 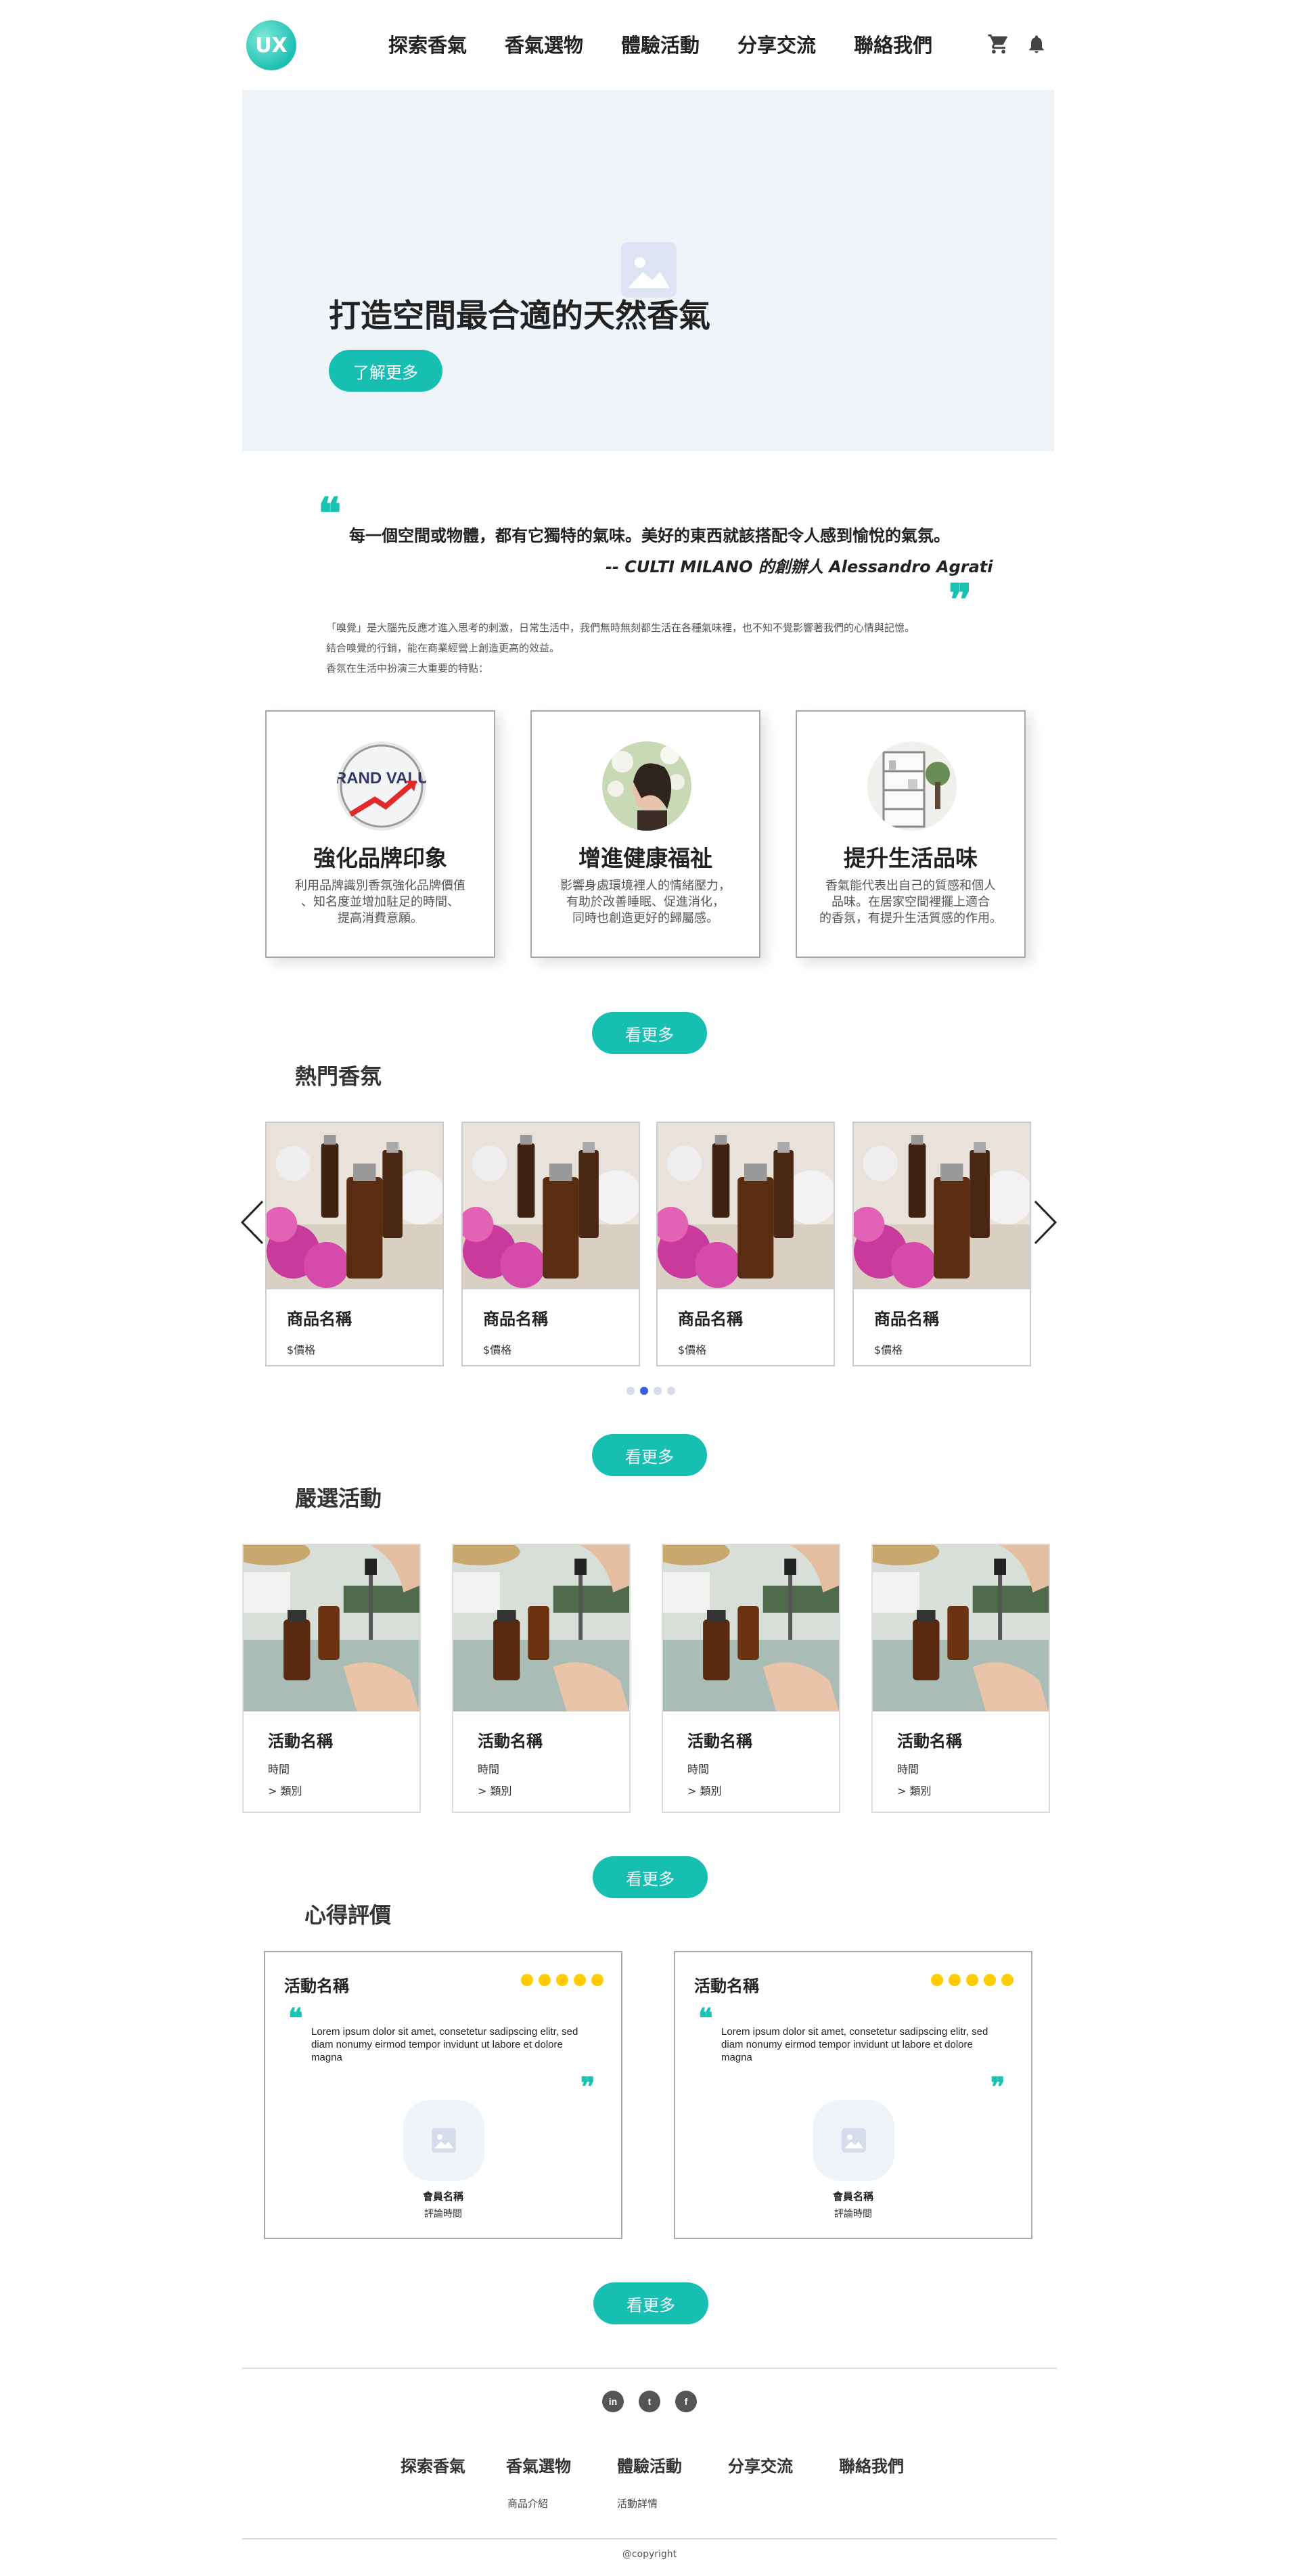 I want to click on carousel-dot-active, so click(x=644, y=1391).